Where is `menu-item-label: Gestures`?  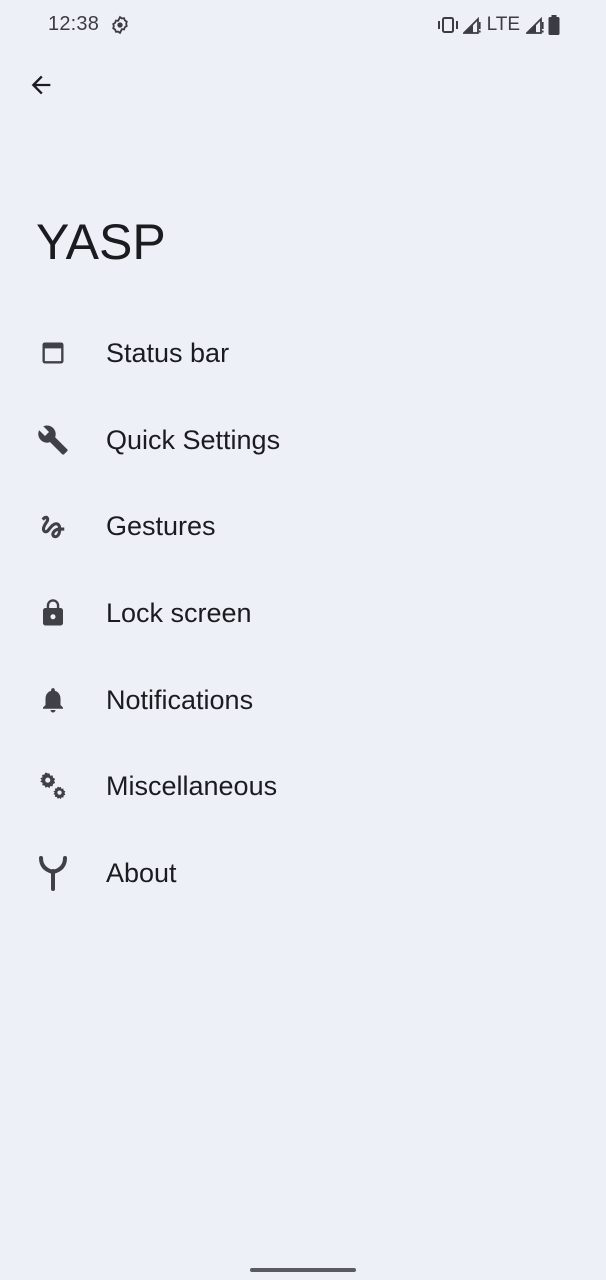 menu-item-label: Gestures is located at coordinates (161, 526).